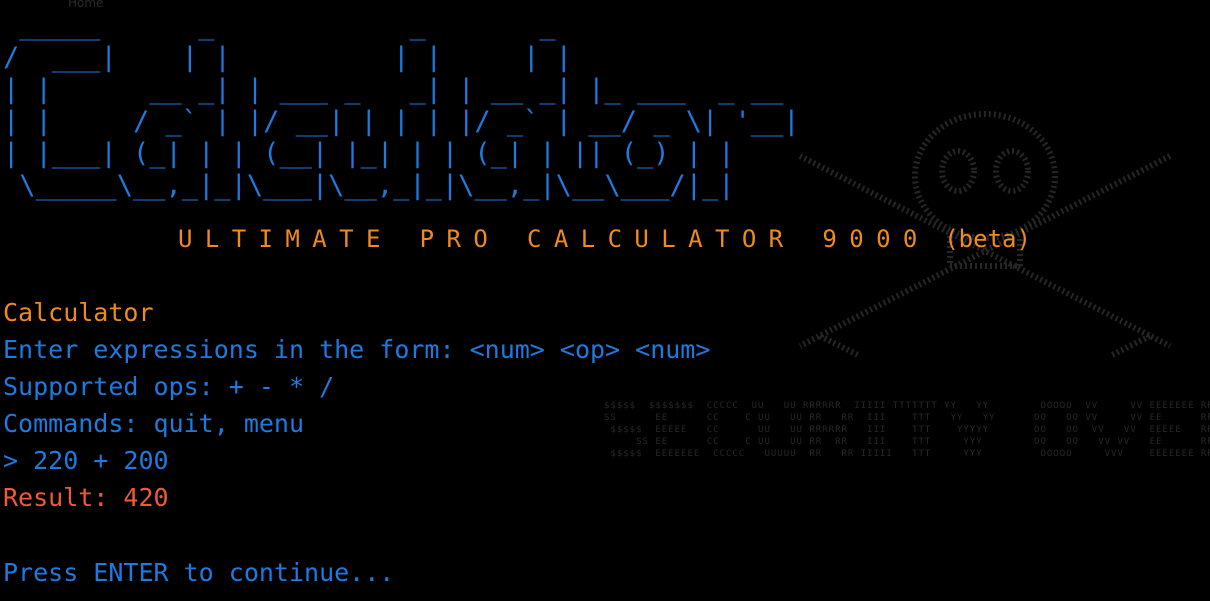  Describe the element at coordinates (169, 386) in the screenshot. I see `output-ops-hint: Supported ops: + - * /` at that location.